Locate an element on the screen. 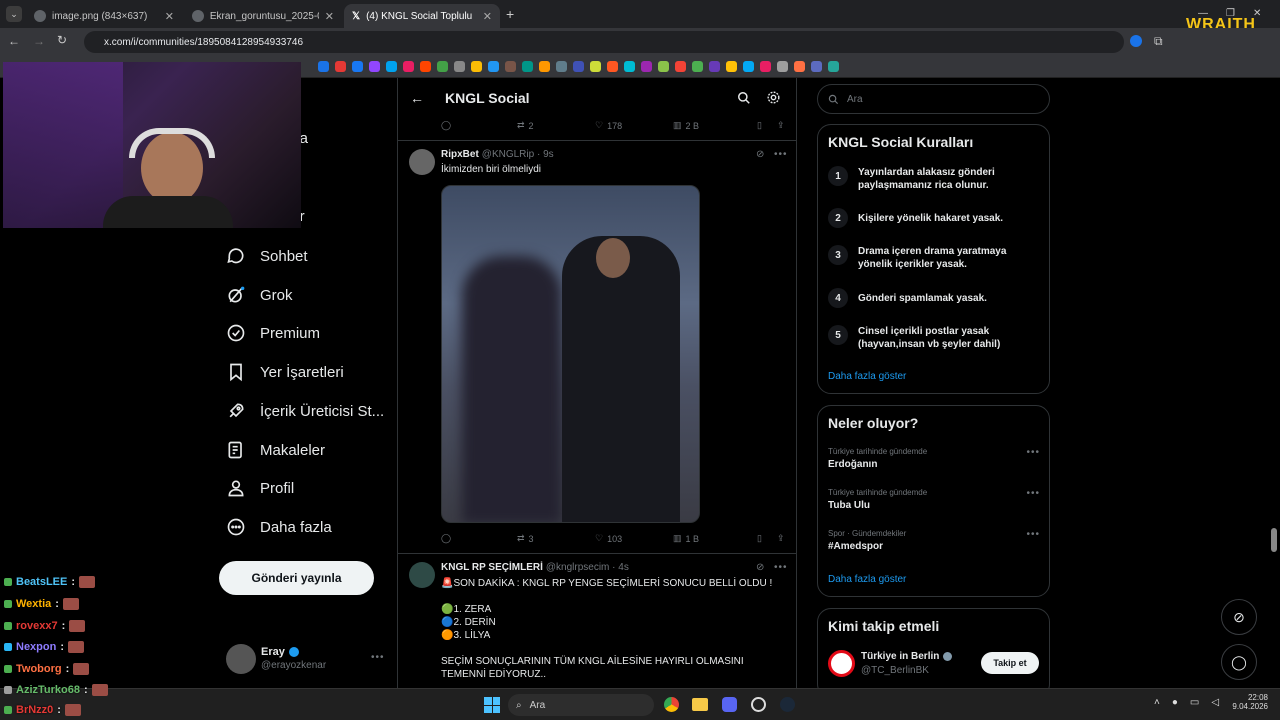 The height and width of the screenshot is (720, 1280). account-name: Eray is located at coordinates (280, 652).